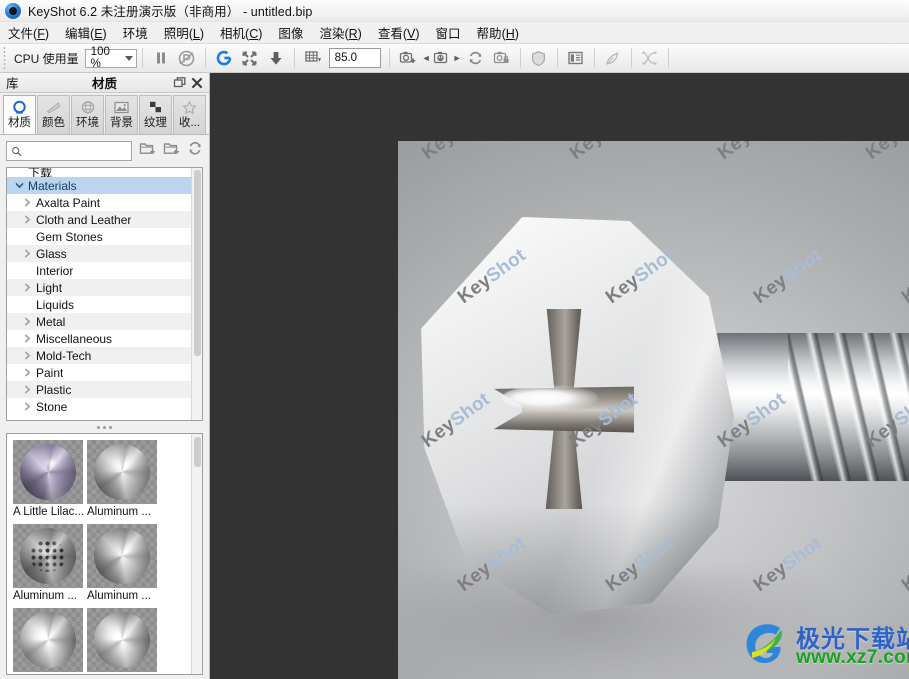 The height and width of the screenshot is (679, 909). I want to click on menu-item-label: 环境, so click(135, 34).